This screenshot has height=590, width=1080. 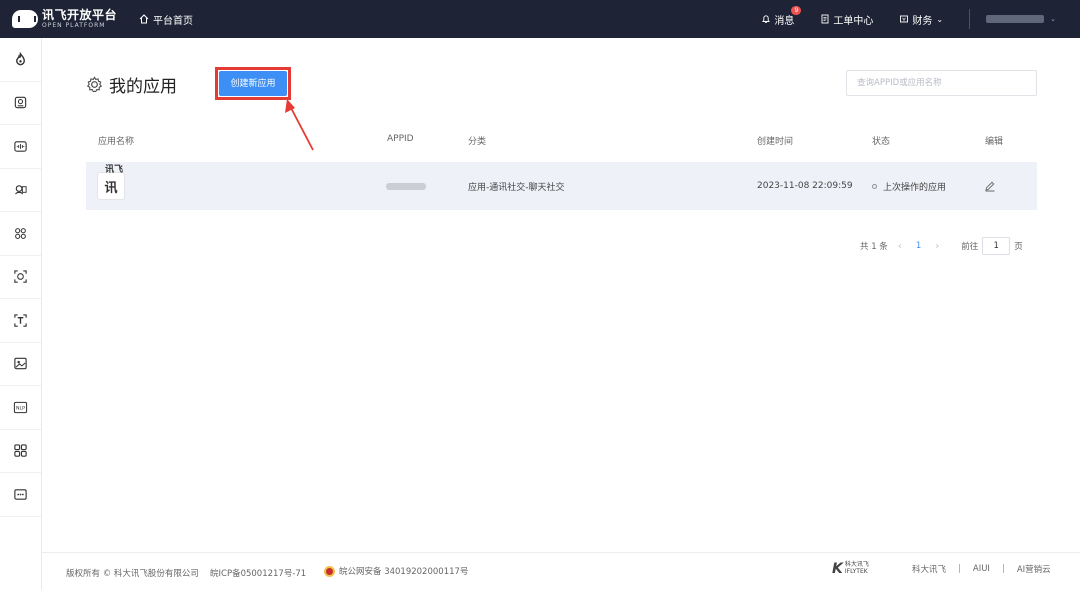 I want to click on messages-link: 消息 9, so click(x=781, y=16).